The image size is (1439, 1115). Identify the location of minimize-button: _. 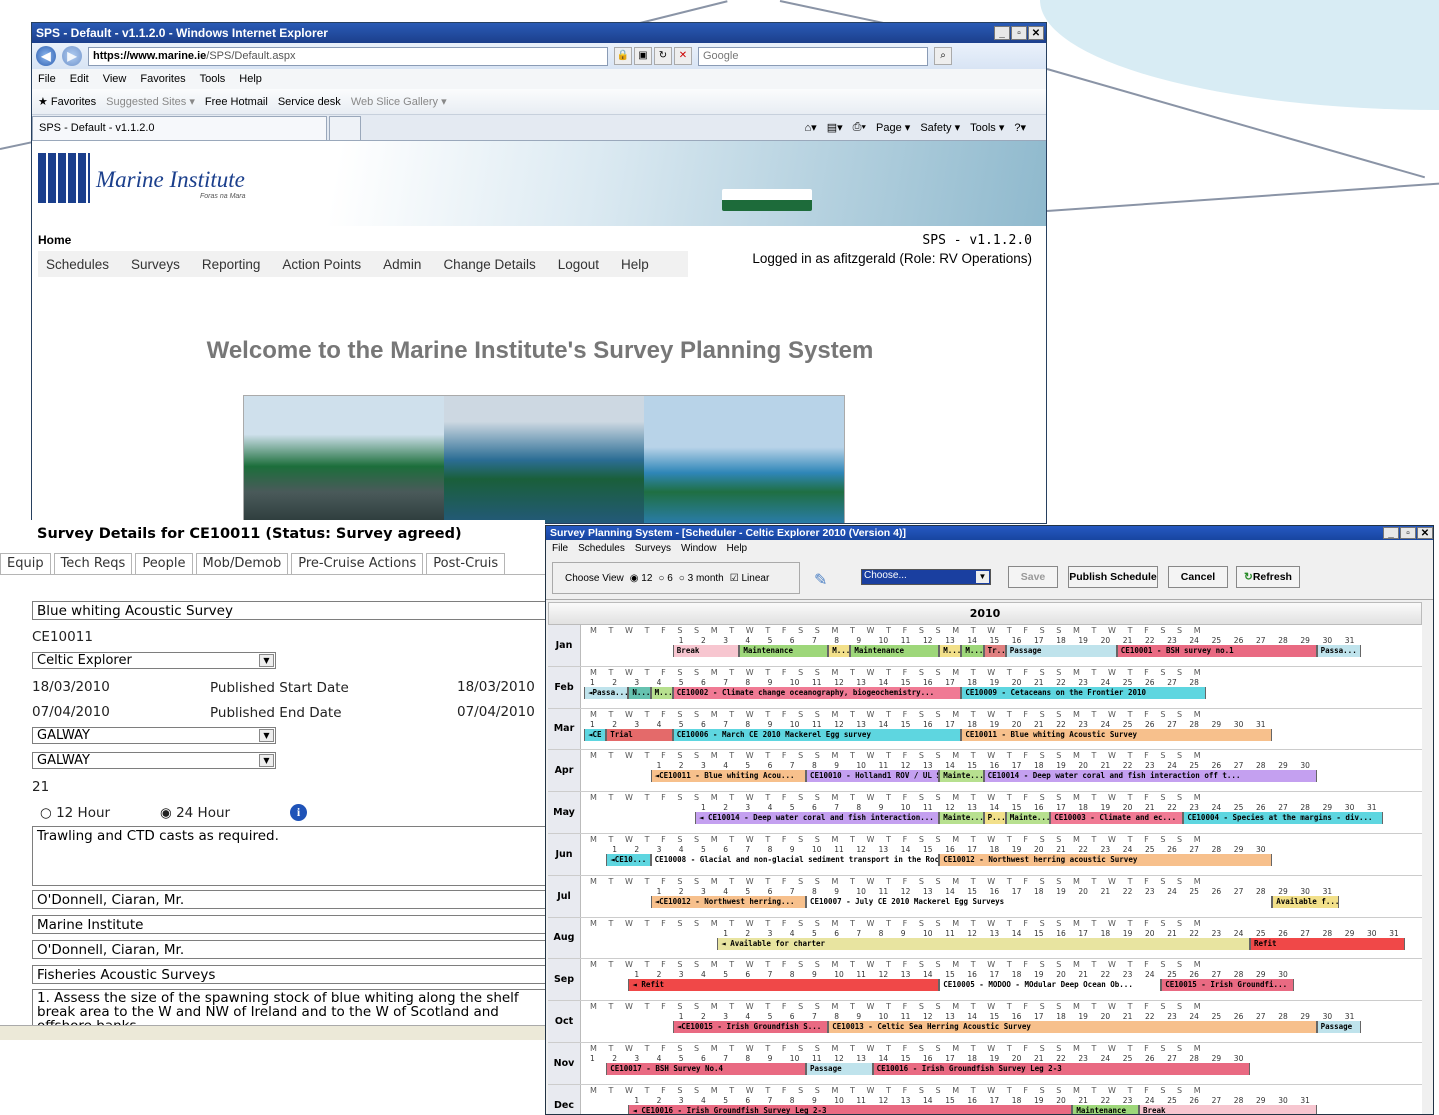
(1002, 33).